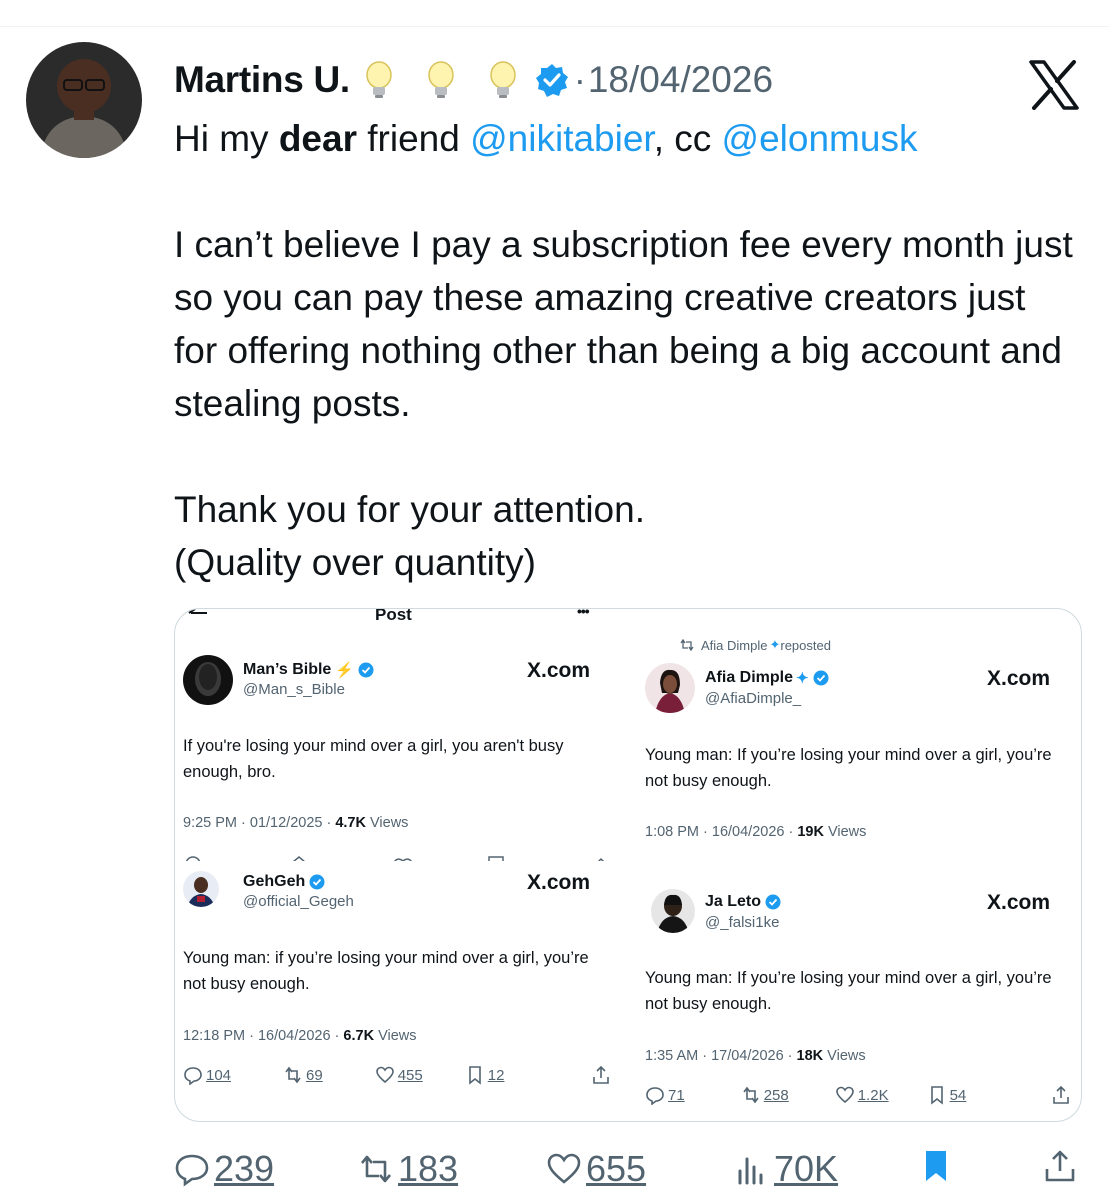 The height and width of the screenshot is (1200, 1109). Describe the element at coordinates (862, 1095) in the screenshot. I see `like-stat: 1.2K` at that location.